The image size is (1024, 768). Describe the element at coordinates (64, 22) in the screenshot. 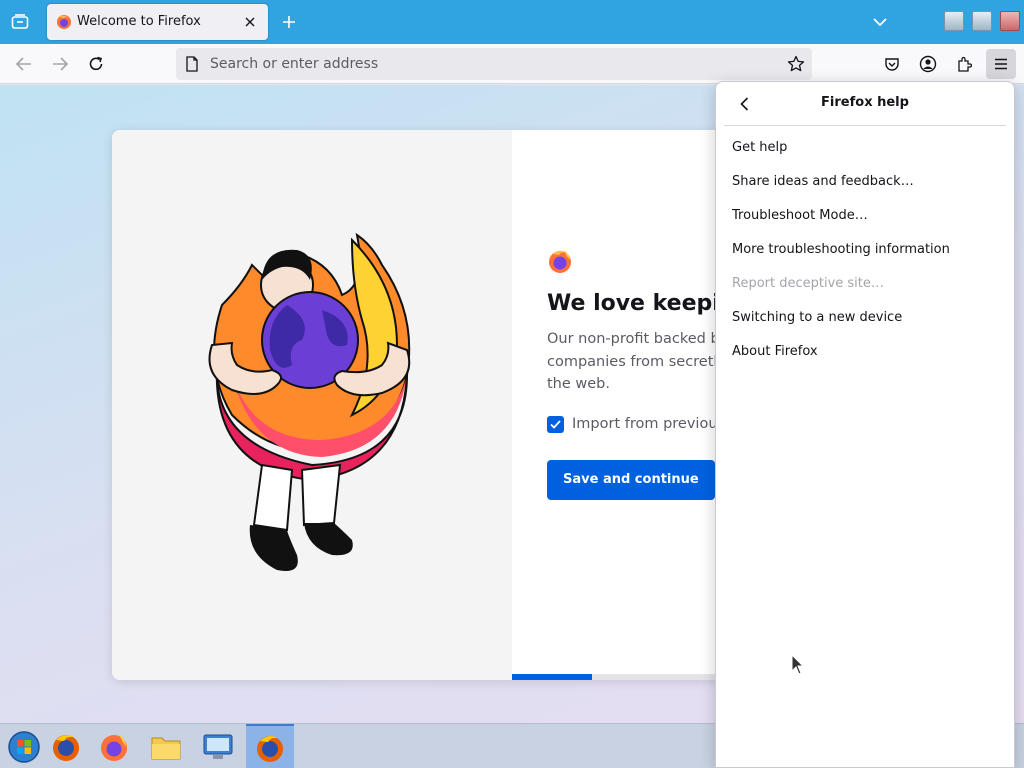

I see `firefox-favicon-icon` at that location.